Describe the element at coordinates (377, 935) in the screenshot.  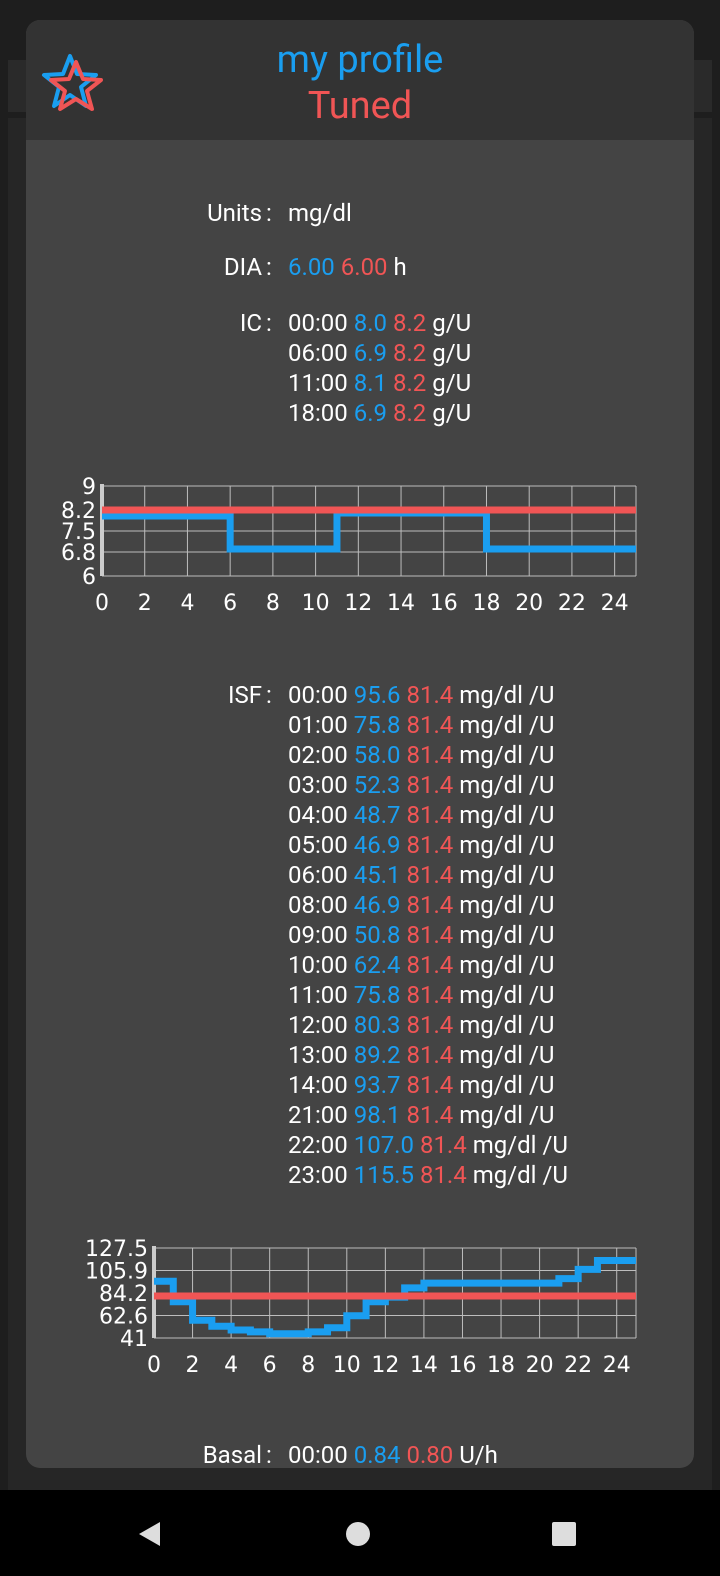
I see `isf-profile-value: 50.8` at that location.